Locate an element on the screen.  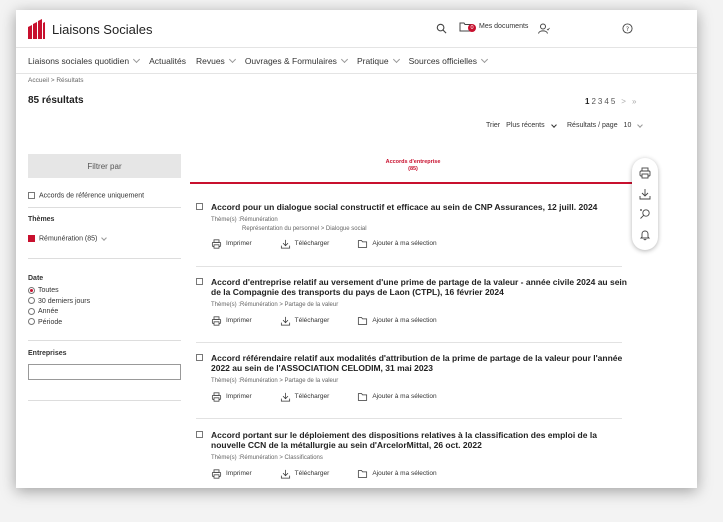
next-page-button: > is located at coordinates (623, 101).